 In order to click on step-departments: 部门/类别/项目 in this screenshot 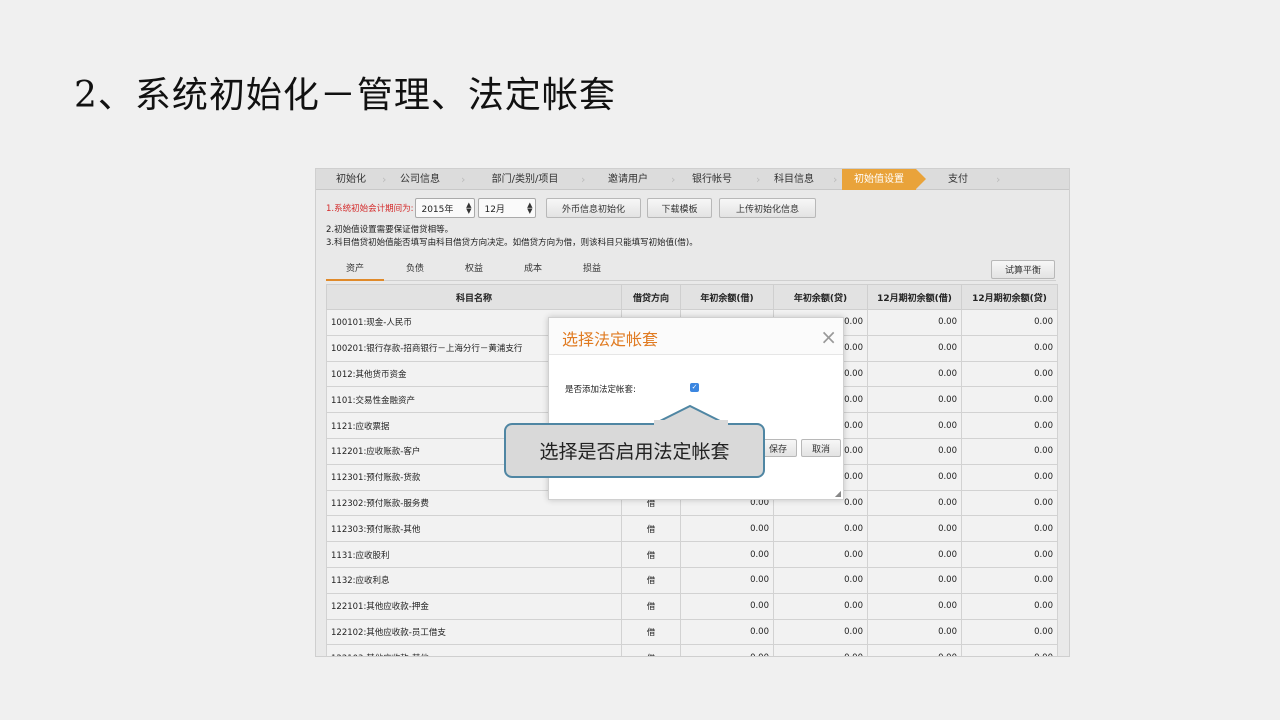, I will do `click(525, 179)`.